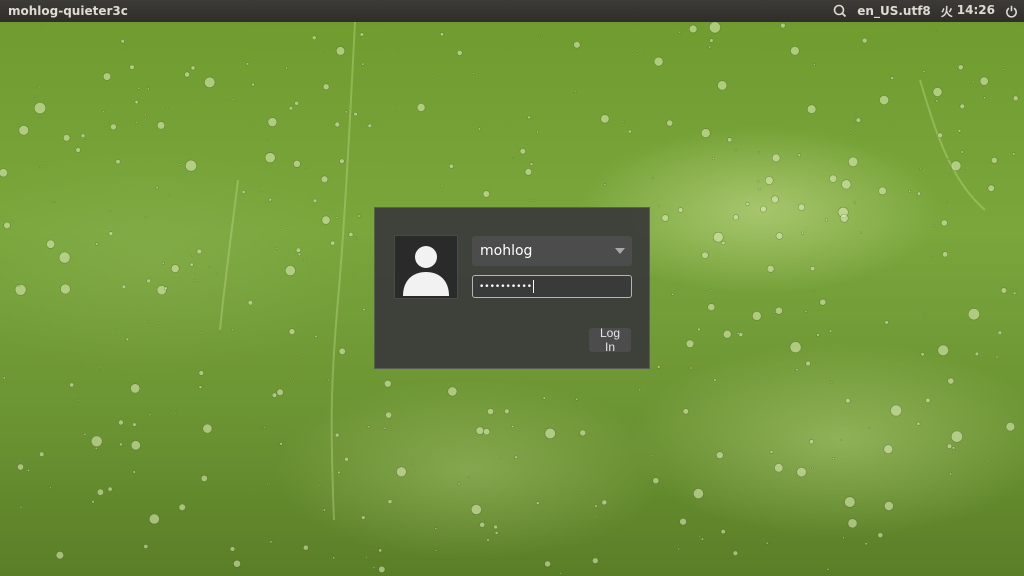  Describe the element at coordinates (610, 340) in the screenshot. I see `login-button: Log In` at that location.